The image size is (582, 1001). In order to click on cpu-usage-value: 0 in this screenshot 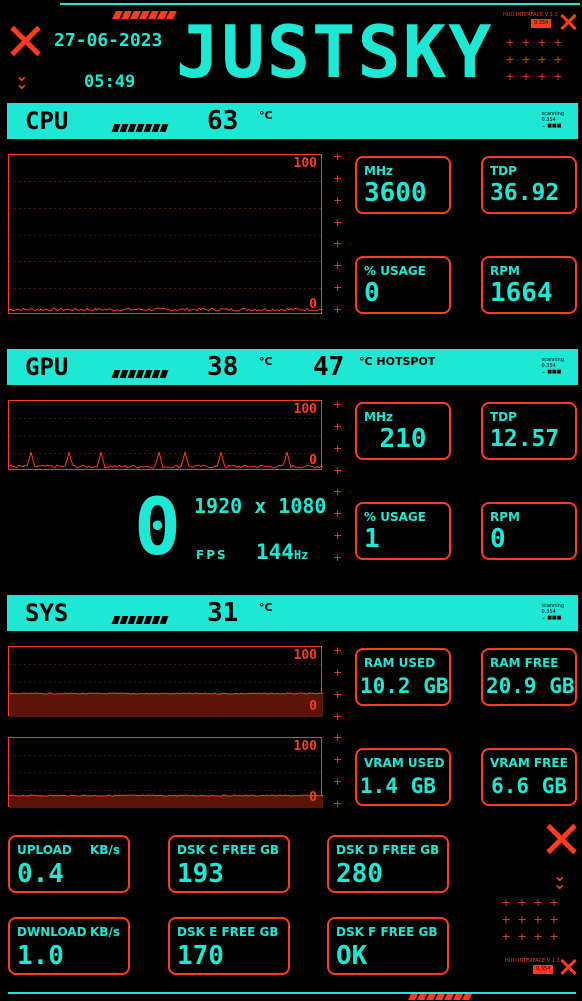, I will do `click(372, 293)`.